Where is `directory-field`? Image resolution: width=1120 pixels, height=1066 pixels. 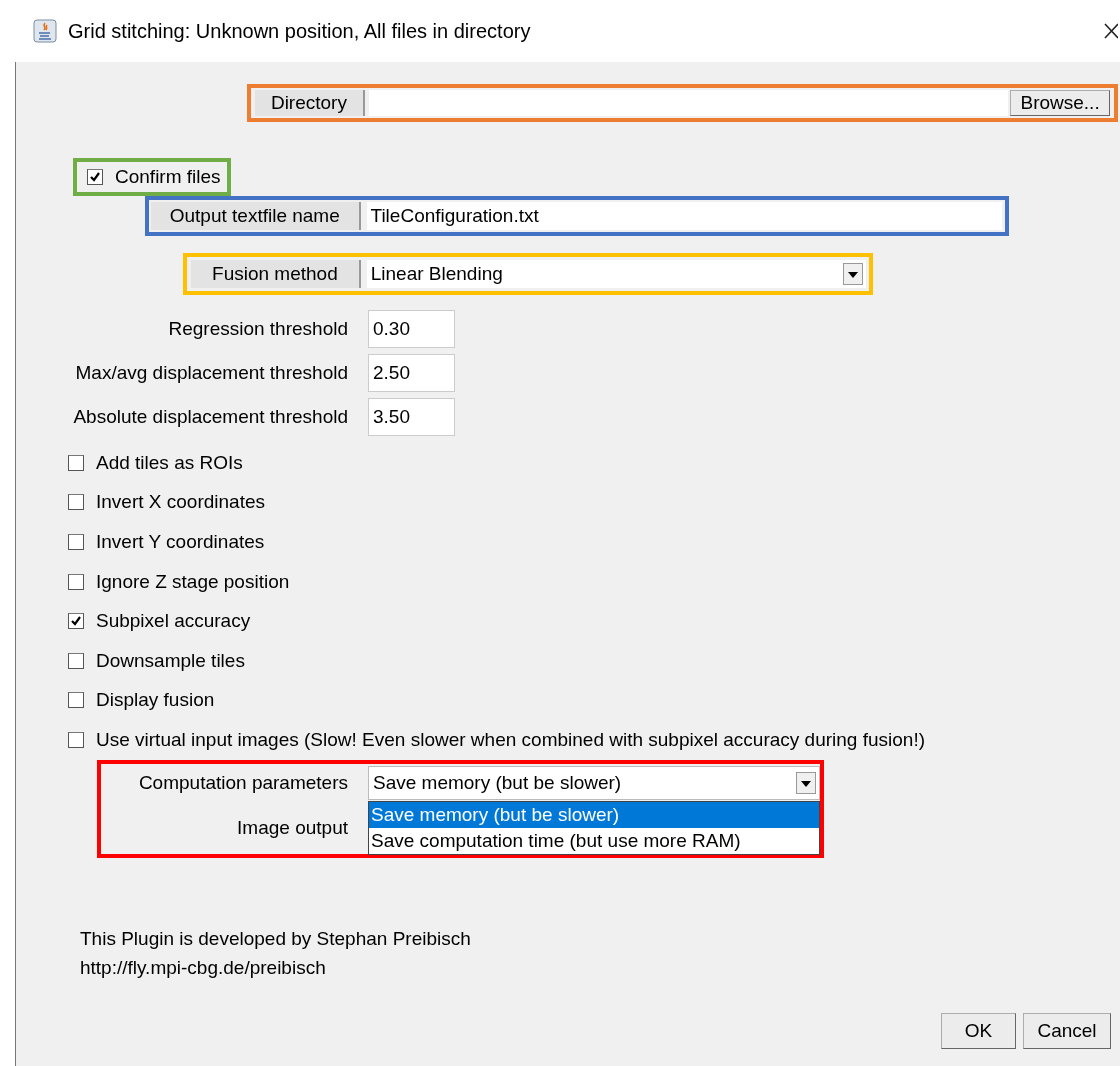 directory-field is located at coordinates (688, 103).